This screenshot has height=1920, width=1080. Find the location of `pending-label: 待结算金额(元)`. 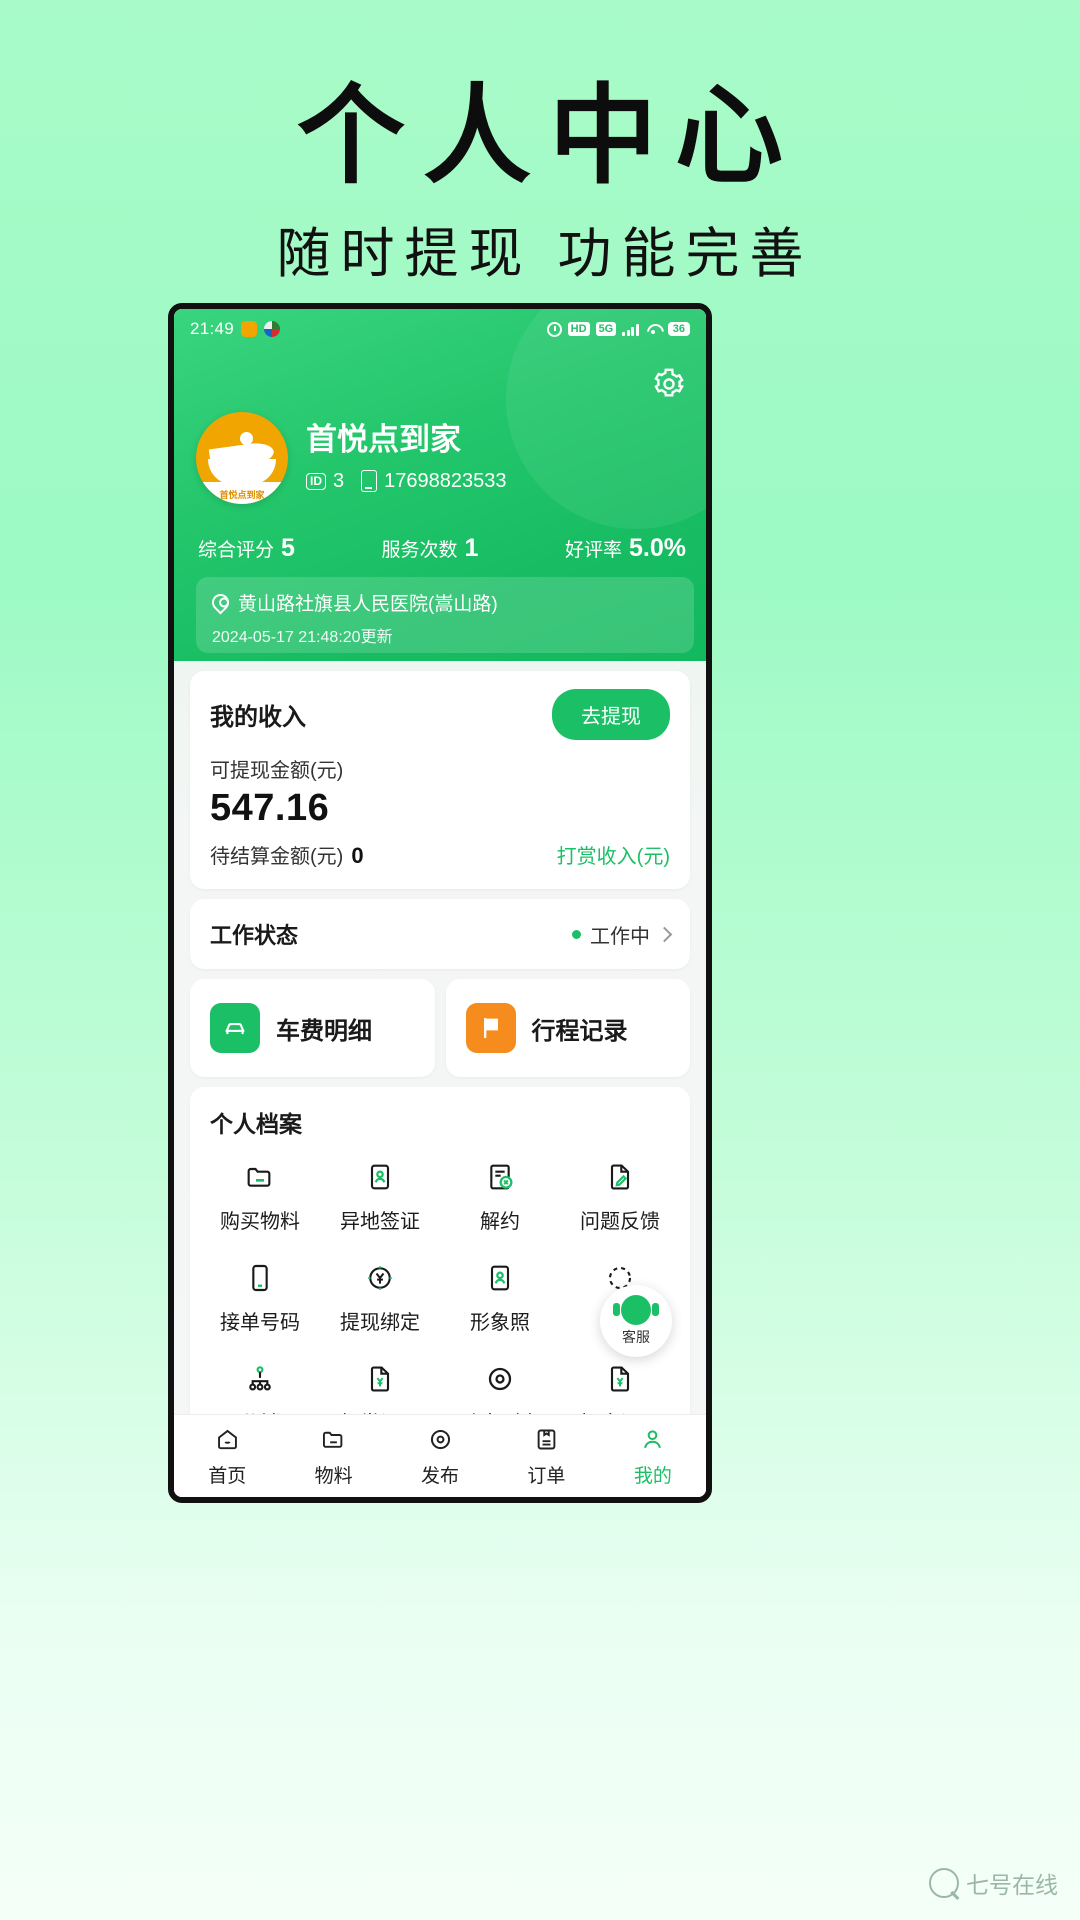

pending-label: 待结算金额(元) is located at coordinates (277, 857).